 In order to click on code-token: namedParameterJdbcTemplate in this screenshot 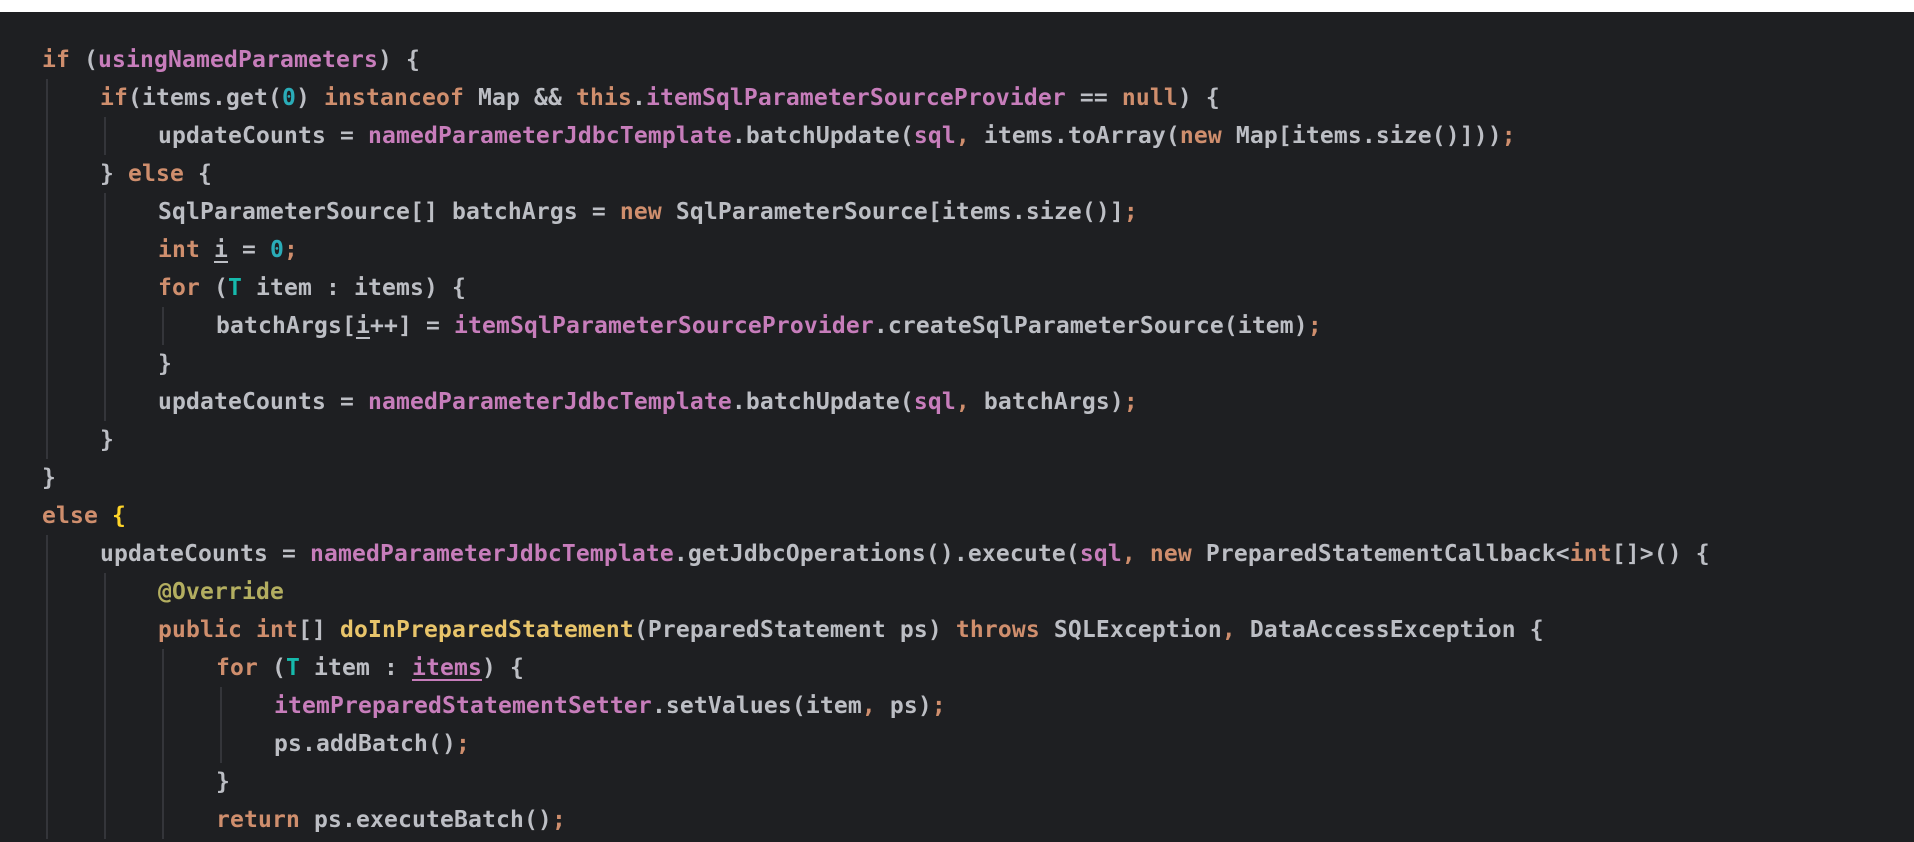, I will do `click(549, 136)`.